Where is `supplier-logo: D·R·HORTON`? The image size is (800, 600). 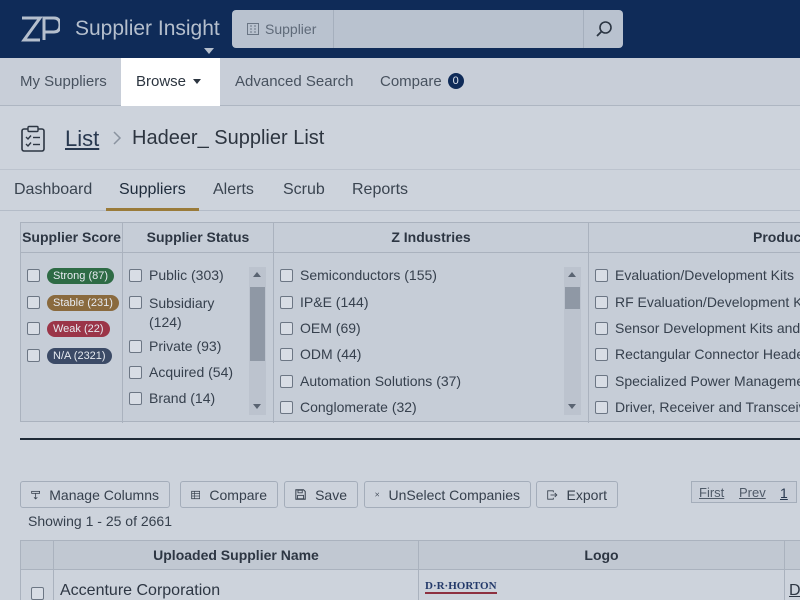 supplier-logo: D·R·HORTON is located at coordinates (461, 587).